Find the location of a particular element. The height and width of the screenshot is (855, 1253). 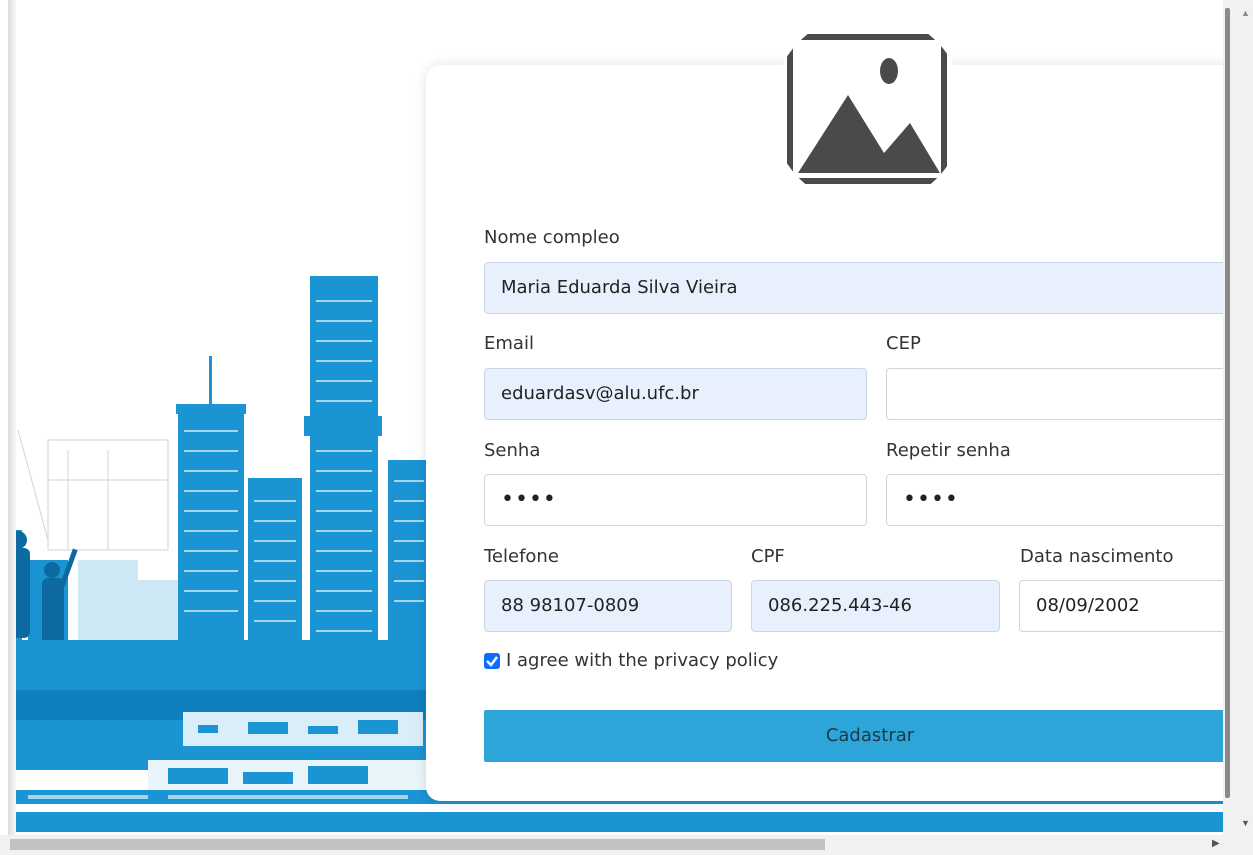

birth-date-input: 08/09/2002 is located at coordinates (1121, 606).